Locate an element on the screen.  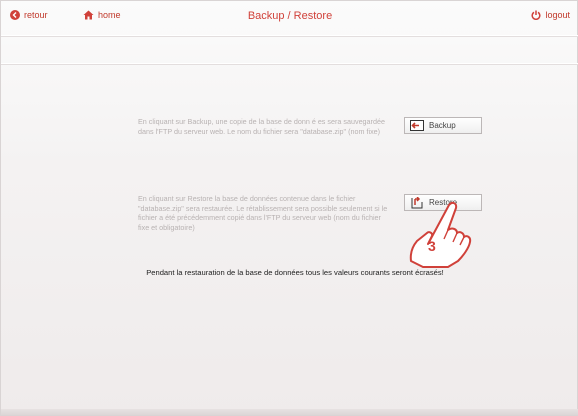
backup-button-label: Backup is located at coordinates (442, 125).